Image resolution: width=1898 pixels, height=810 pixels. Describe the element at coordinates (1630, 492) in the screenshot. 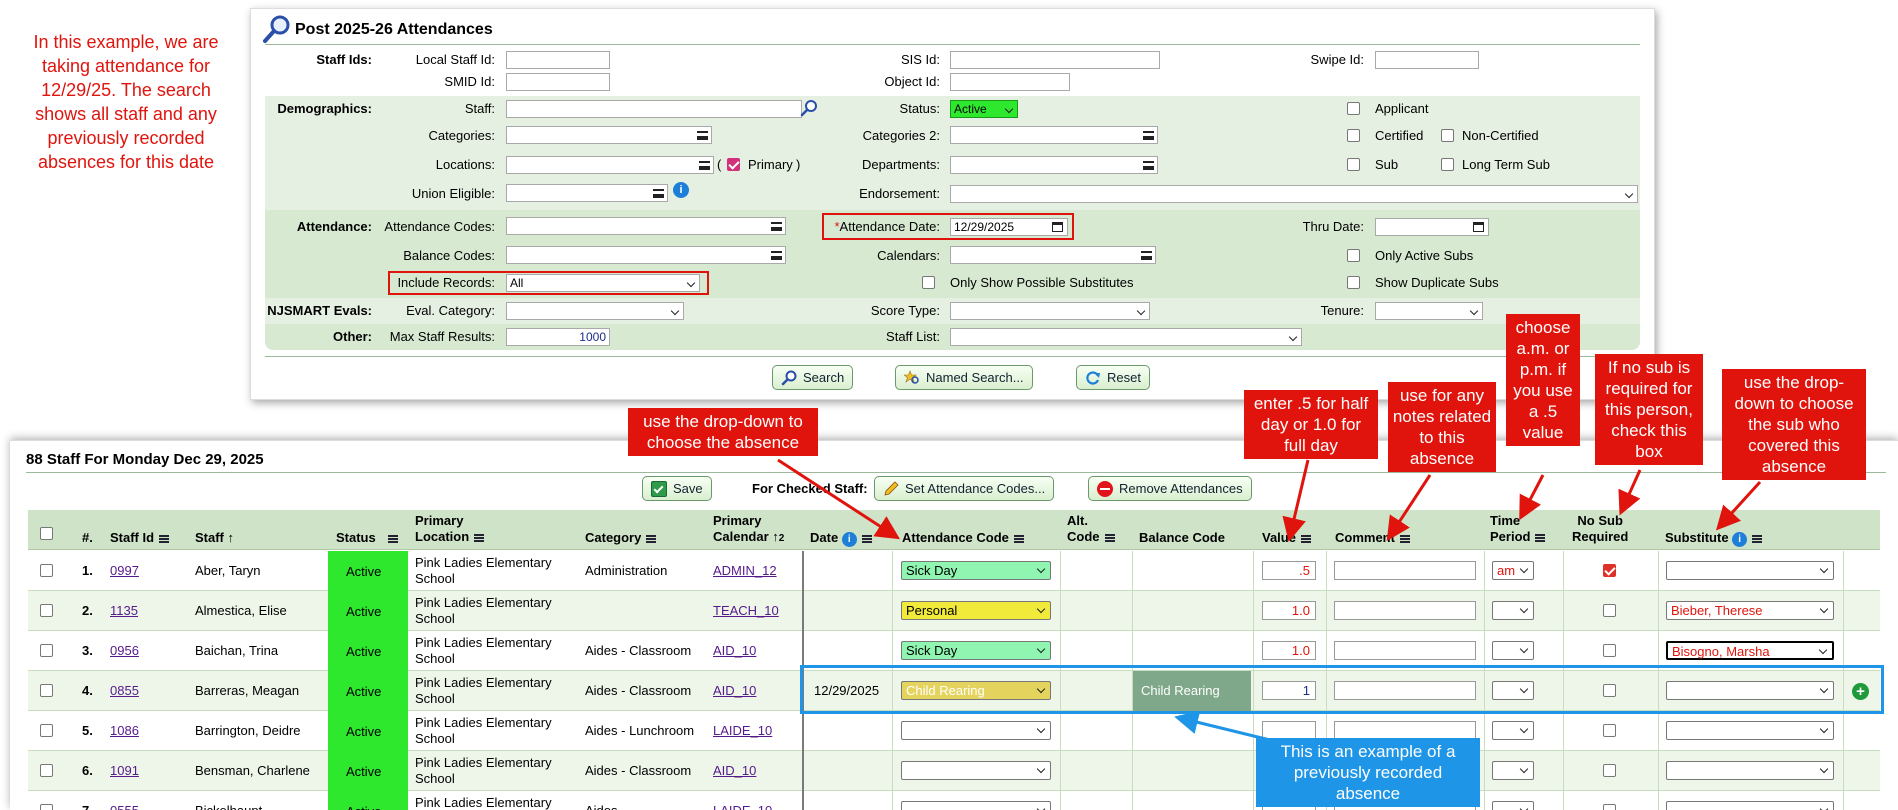

I see `arrow-nosub` at that location.